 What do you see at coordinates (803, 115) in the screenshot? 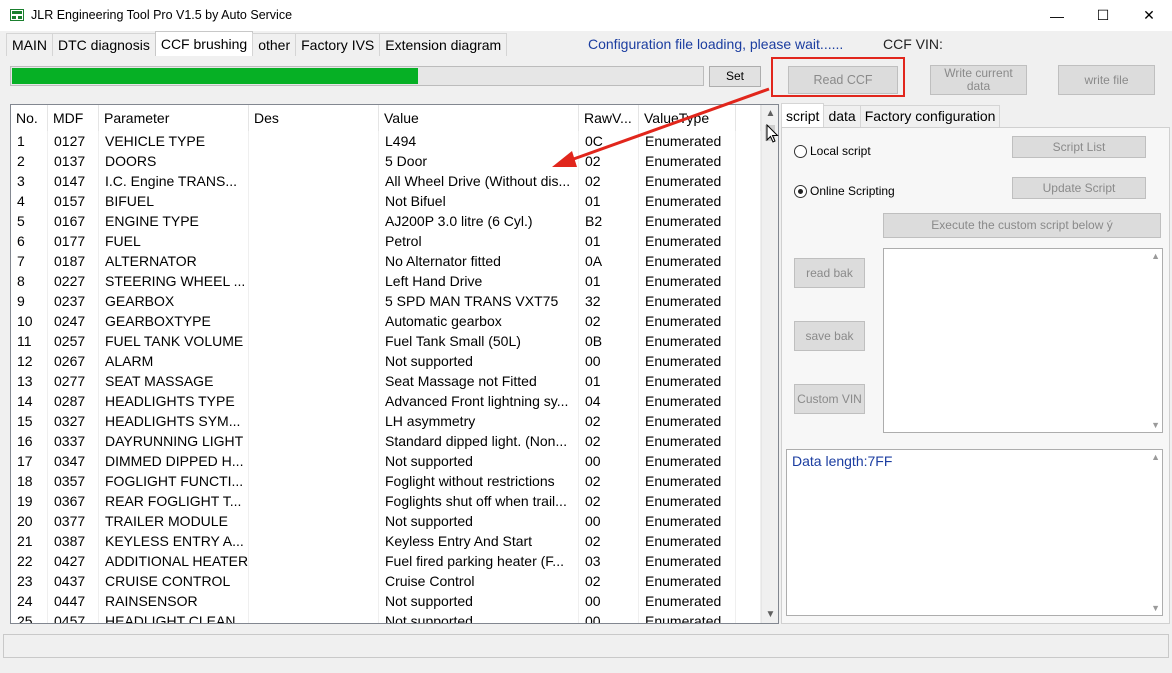
I see `tab-script: script` at bounding box center [803, 115].